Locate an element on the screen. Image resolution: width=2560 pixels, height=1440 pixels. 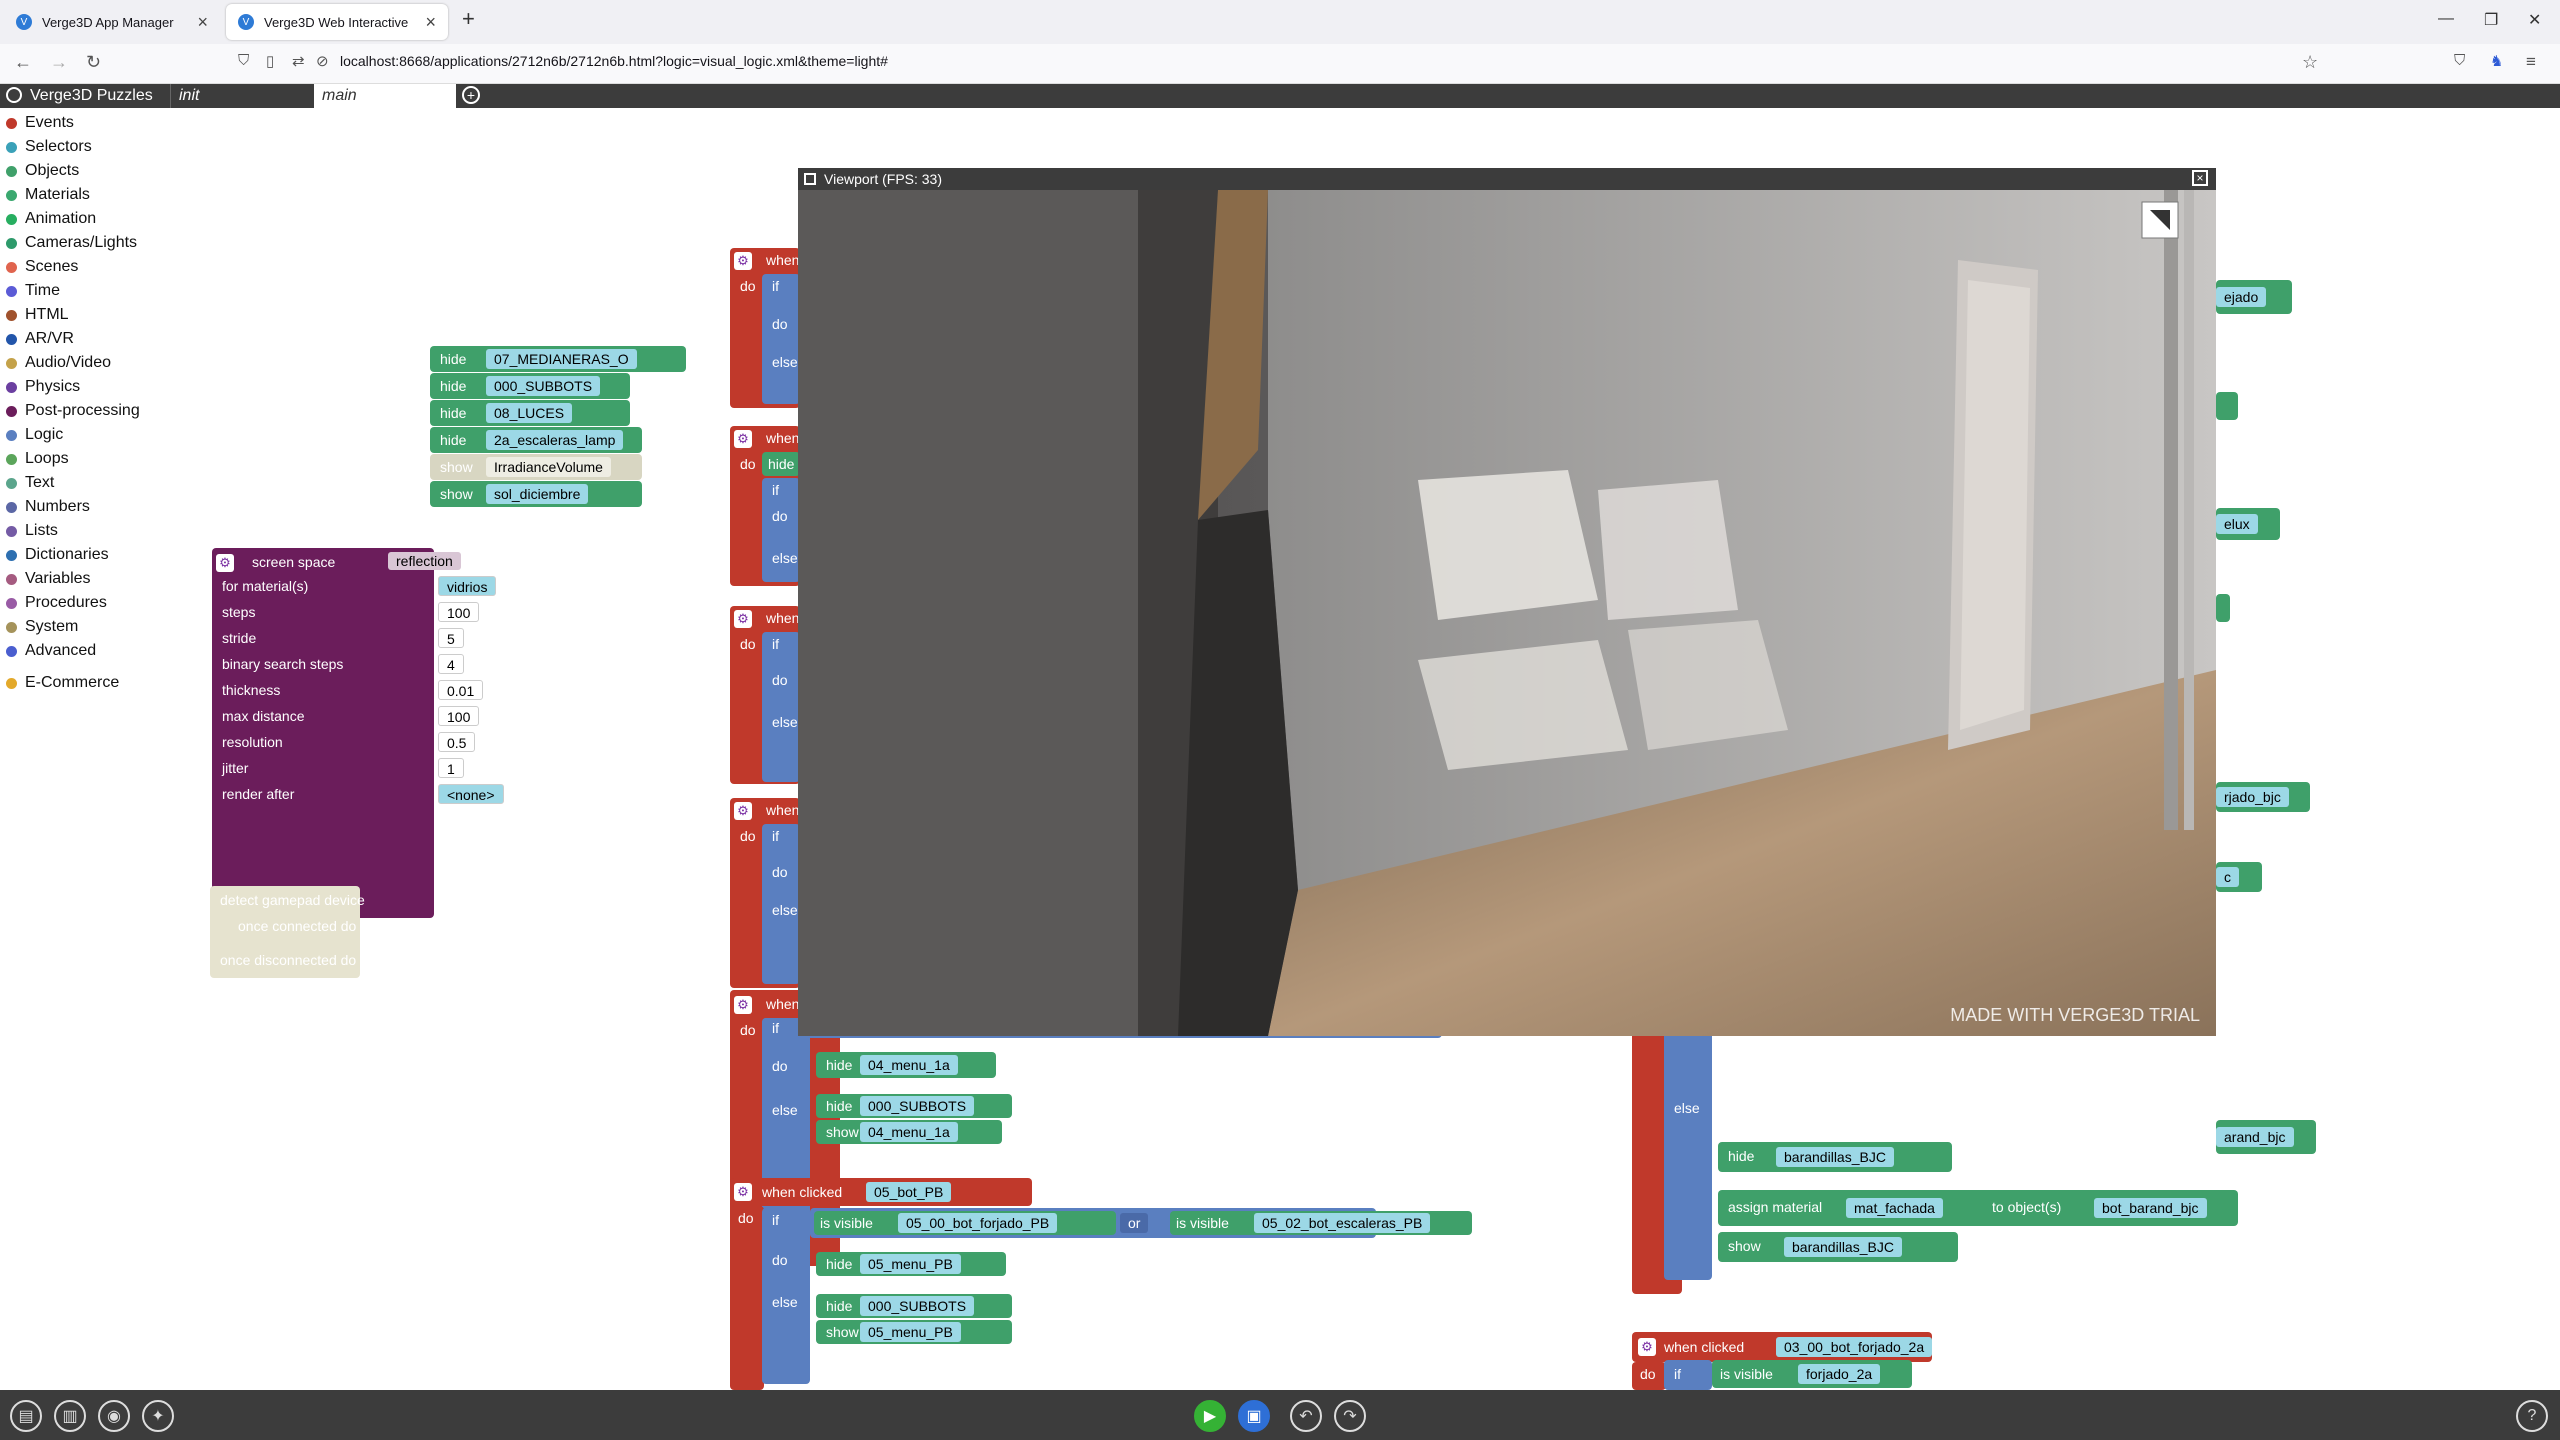
object-selector: 05_00_bot_forjado_PB is located at coordinates (978, 1223).